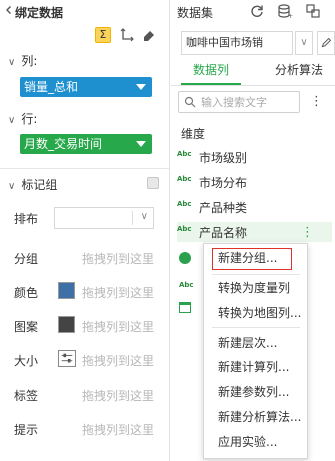 Image resolution: width=335 pixels, height=461 pixels. Describe the element at coordinates (254, 182) in the screenshot. I see `field-item: Abc 市场分布` at that location.